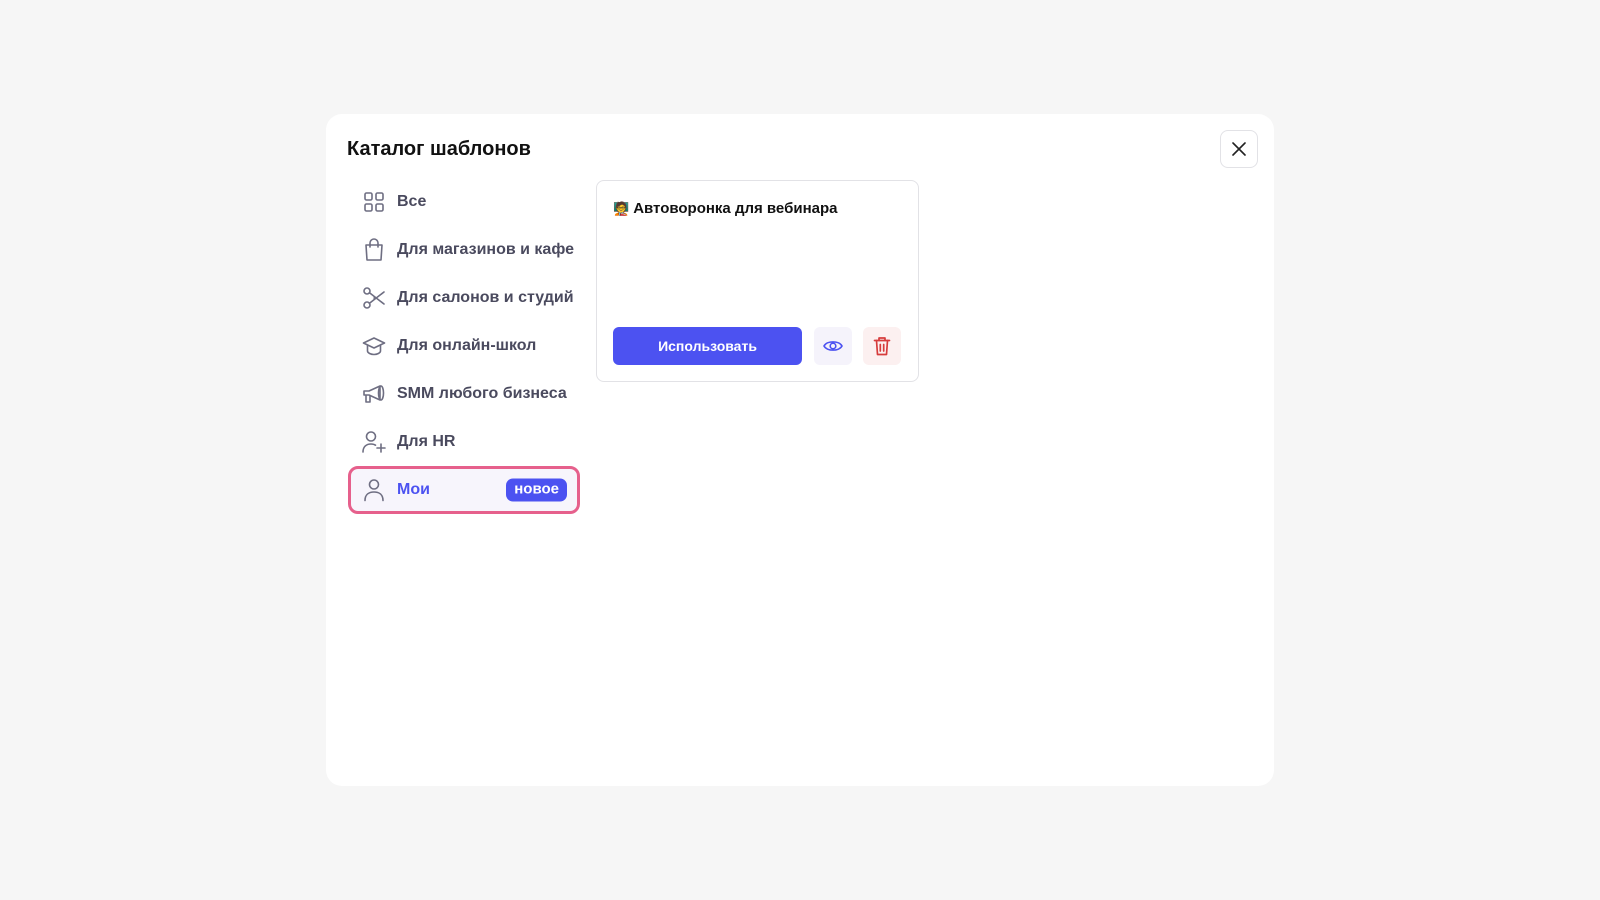  I want to click on sidebar-item-label: Мои, so click(413, 489).